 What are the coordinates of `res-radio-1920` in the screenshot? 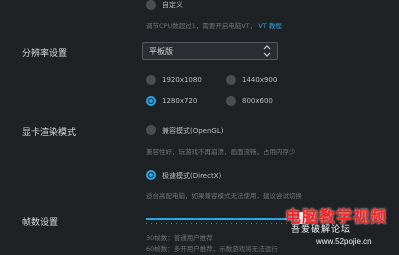 It's located at (151, 80).